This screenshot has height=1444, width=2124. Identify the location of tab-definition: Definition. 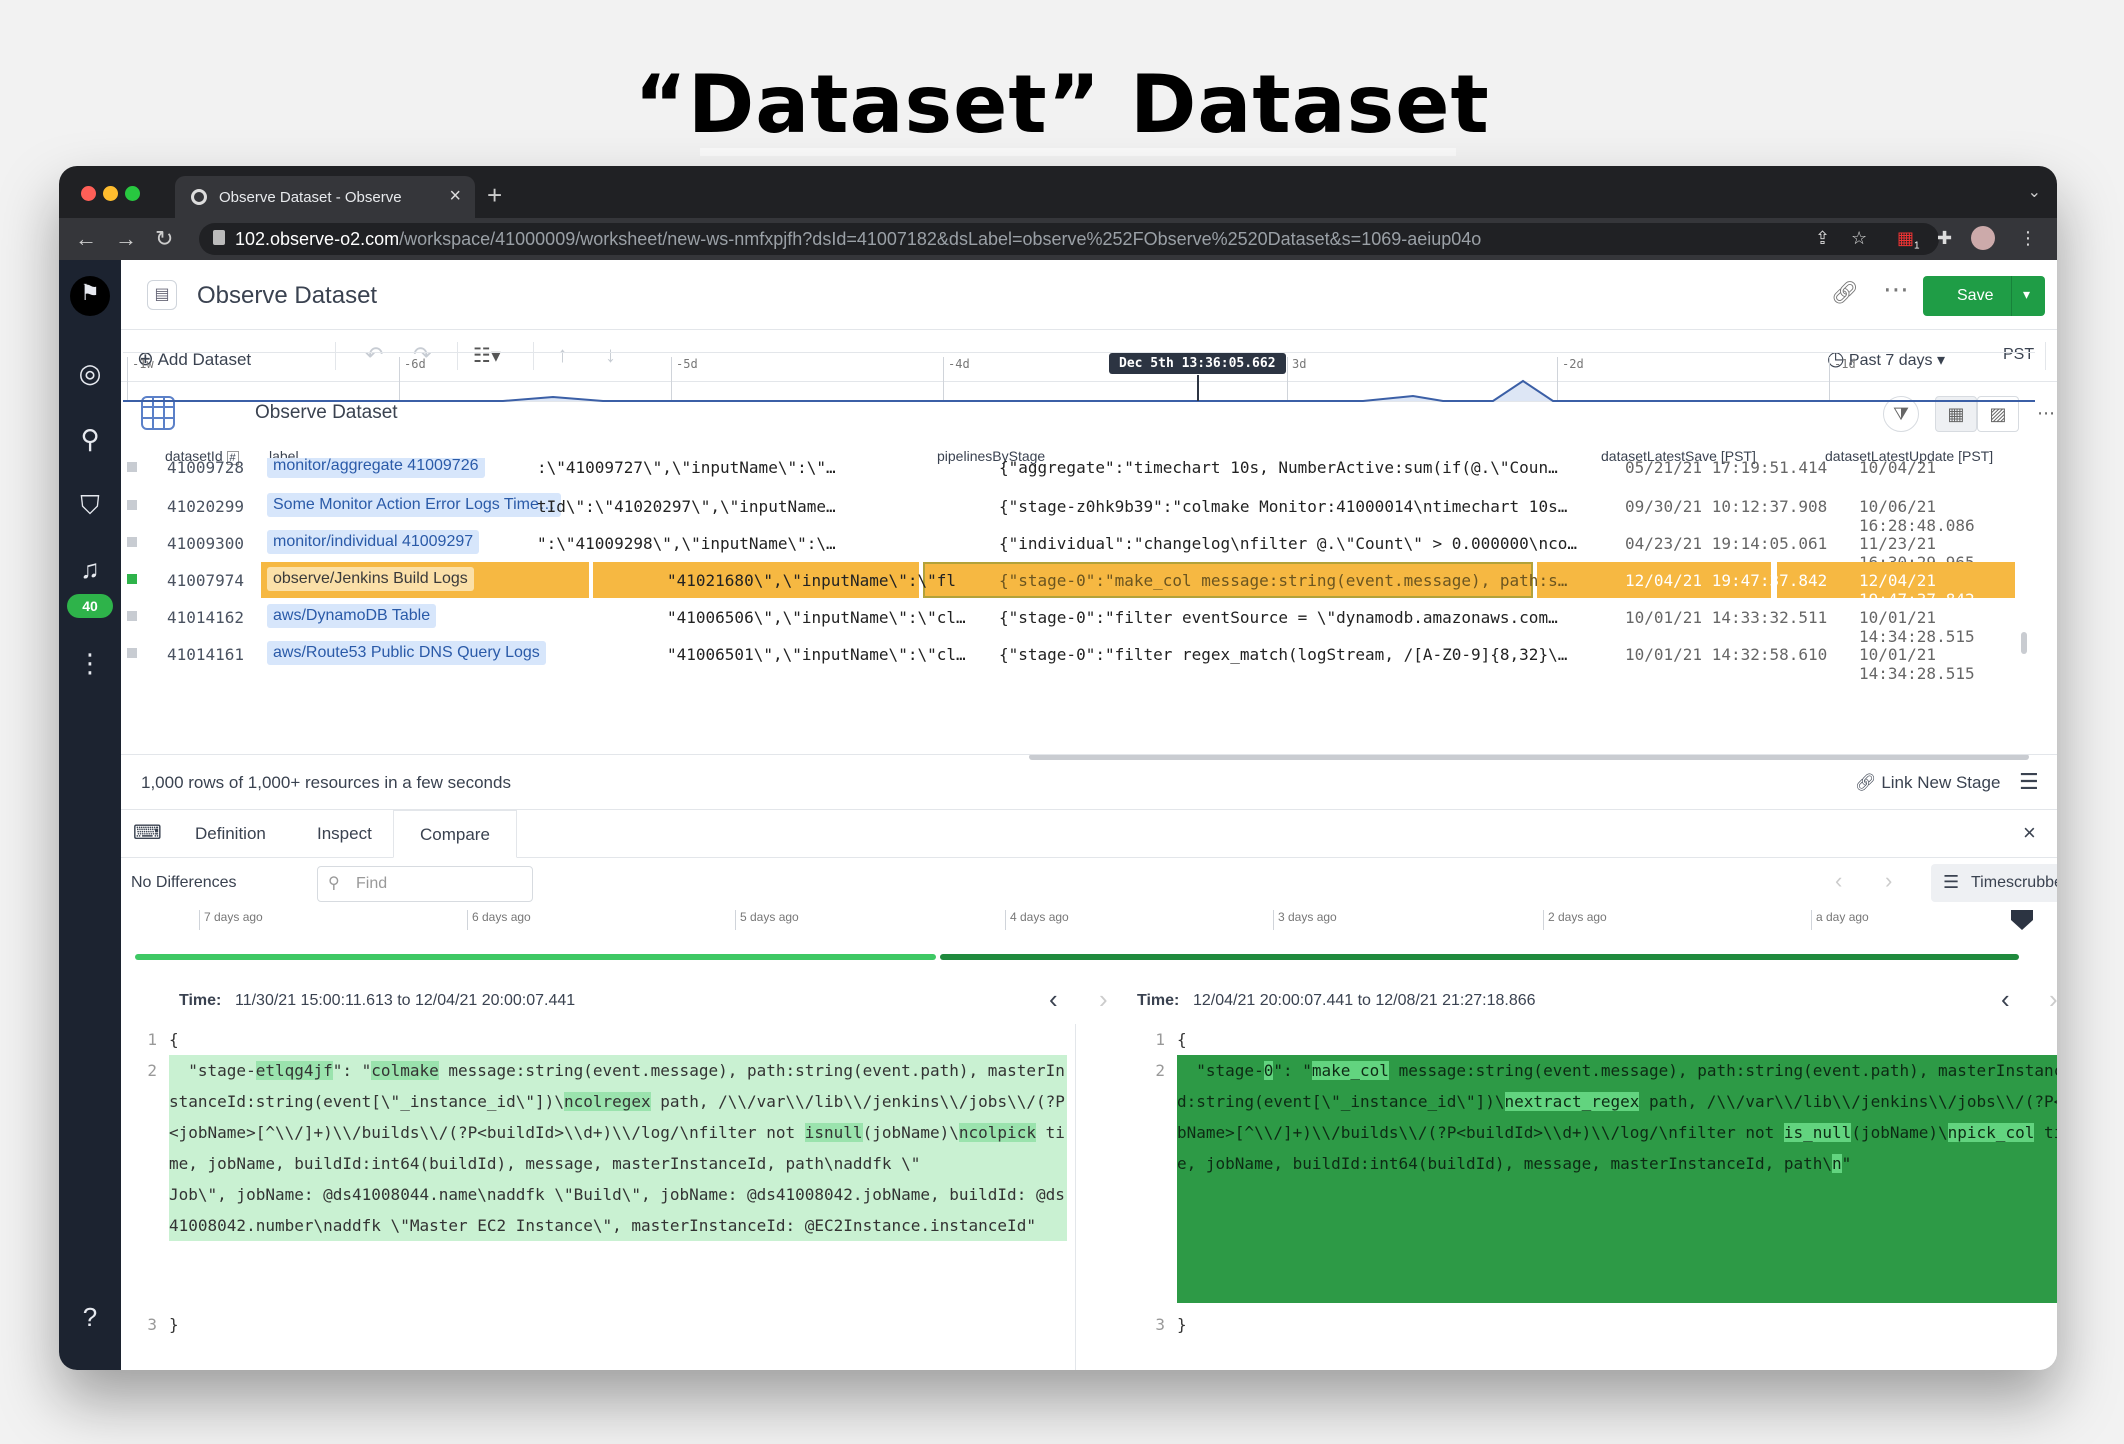
(230, 834).